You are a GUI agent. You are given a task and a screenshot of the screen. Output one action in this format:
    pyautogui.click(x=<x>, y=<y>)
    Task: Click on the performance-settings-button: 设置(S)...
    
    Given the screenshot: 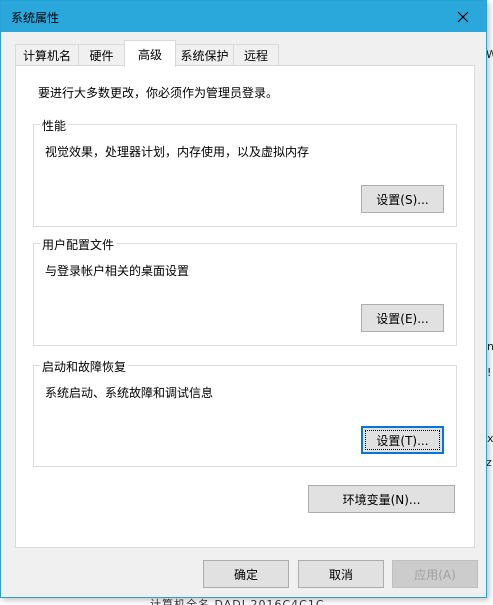 What is the action you would take?
    pyautogui.click(x=402, y=199)
    